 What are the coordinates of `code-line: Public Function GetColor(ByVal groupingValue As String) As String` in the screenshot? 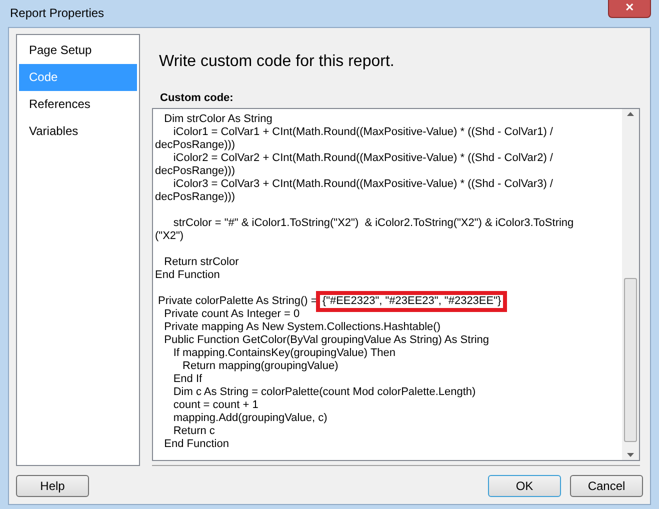 It's located at (326, 340).